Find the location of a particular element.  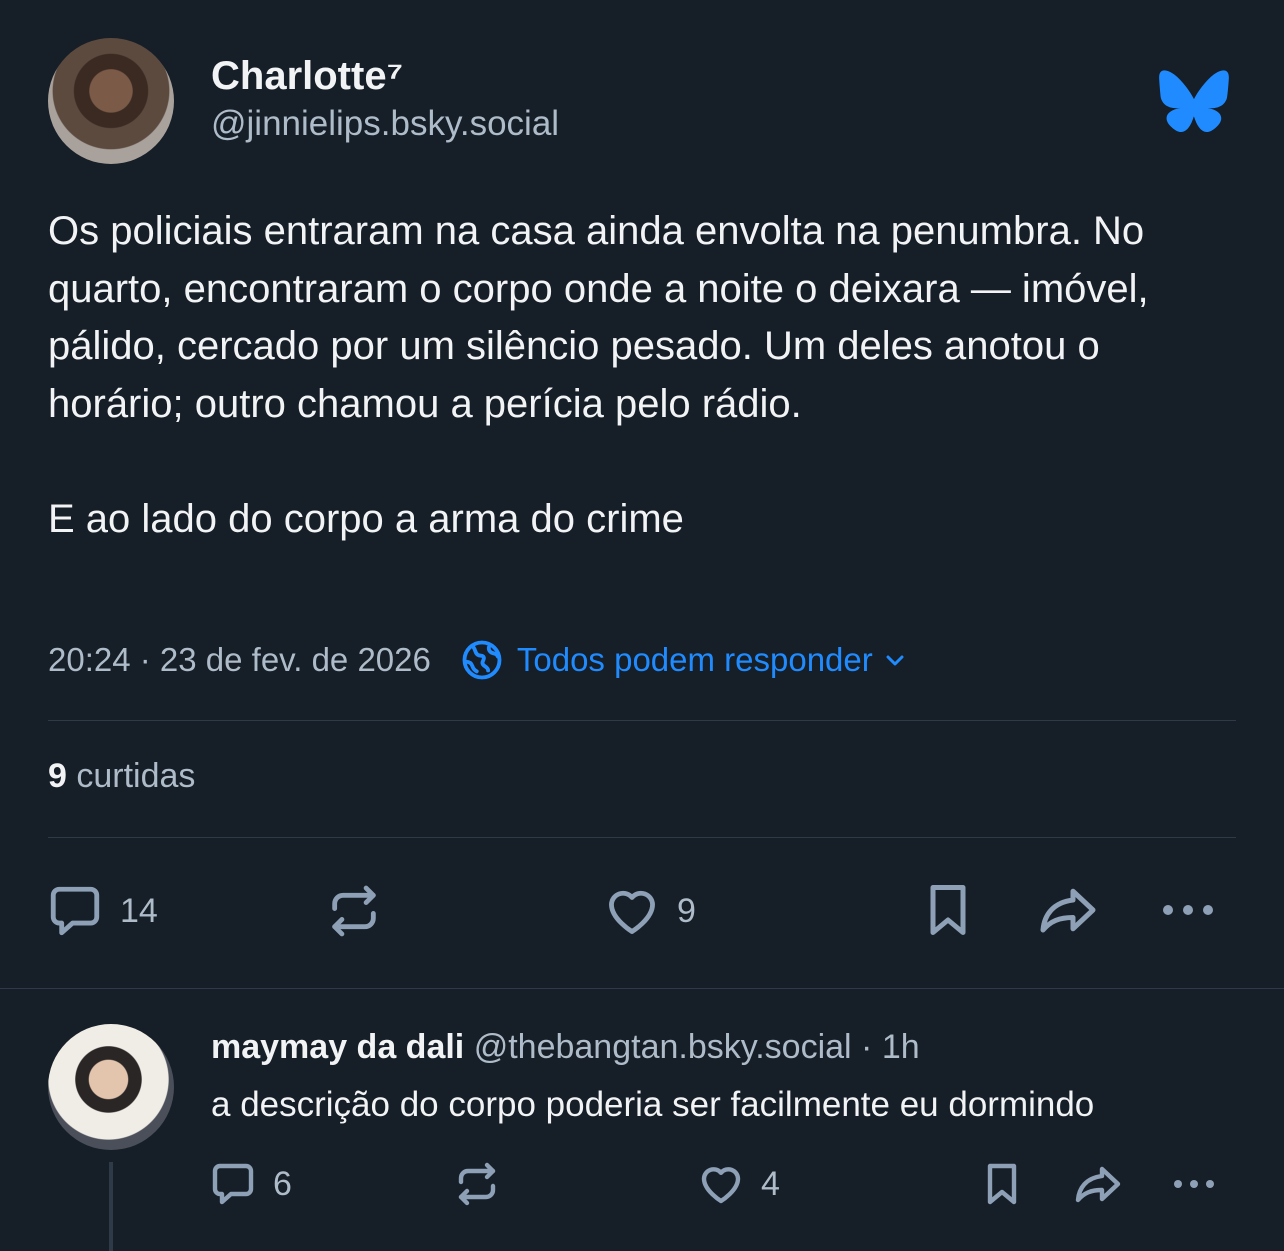

likes-summary: 9 curtidas is located at coordinates (121, 776).